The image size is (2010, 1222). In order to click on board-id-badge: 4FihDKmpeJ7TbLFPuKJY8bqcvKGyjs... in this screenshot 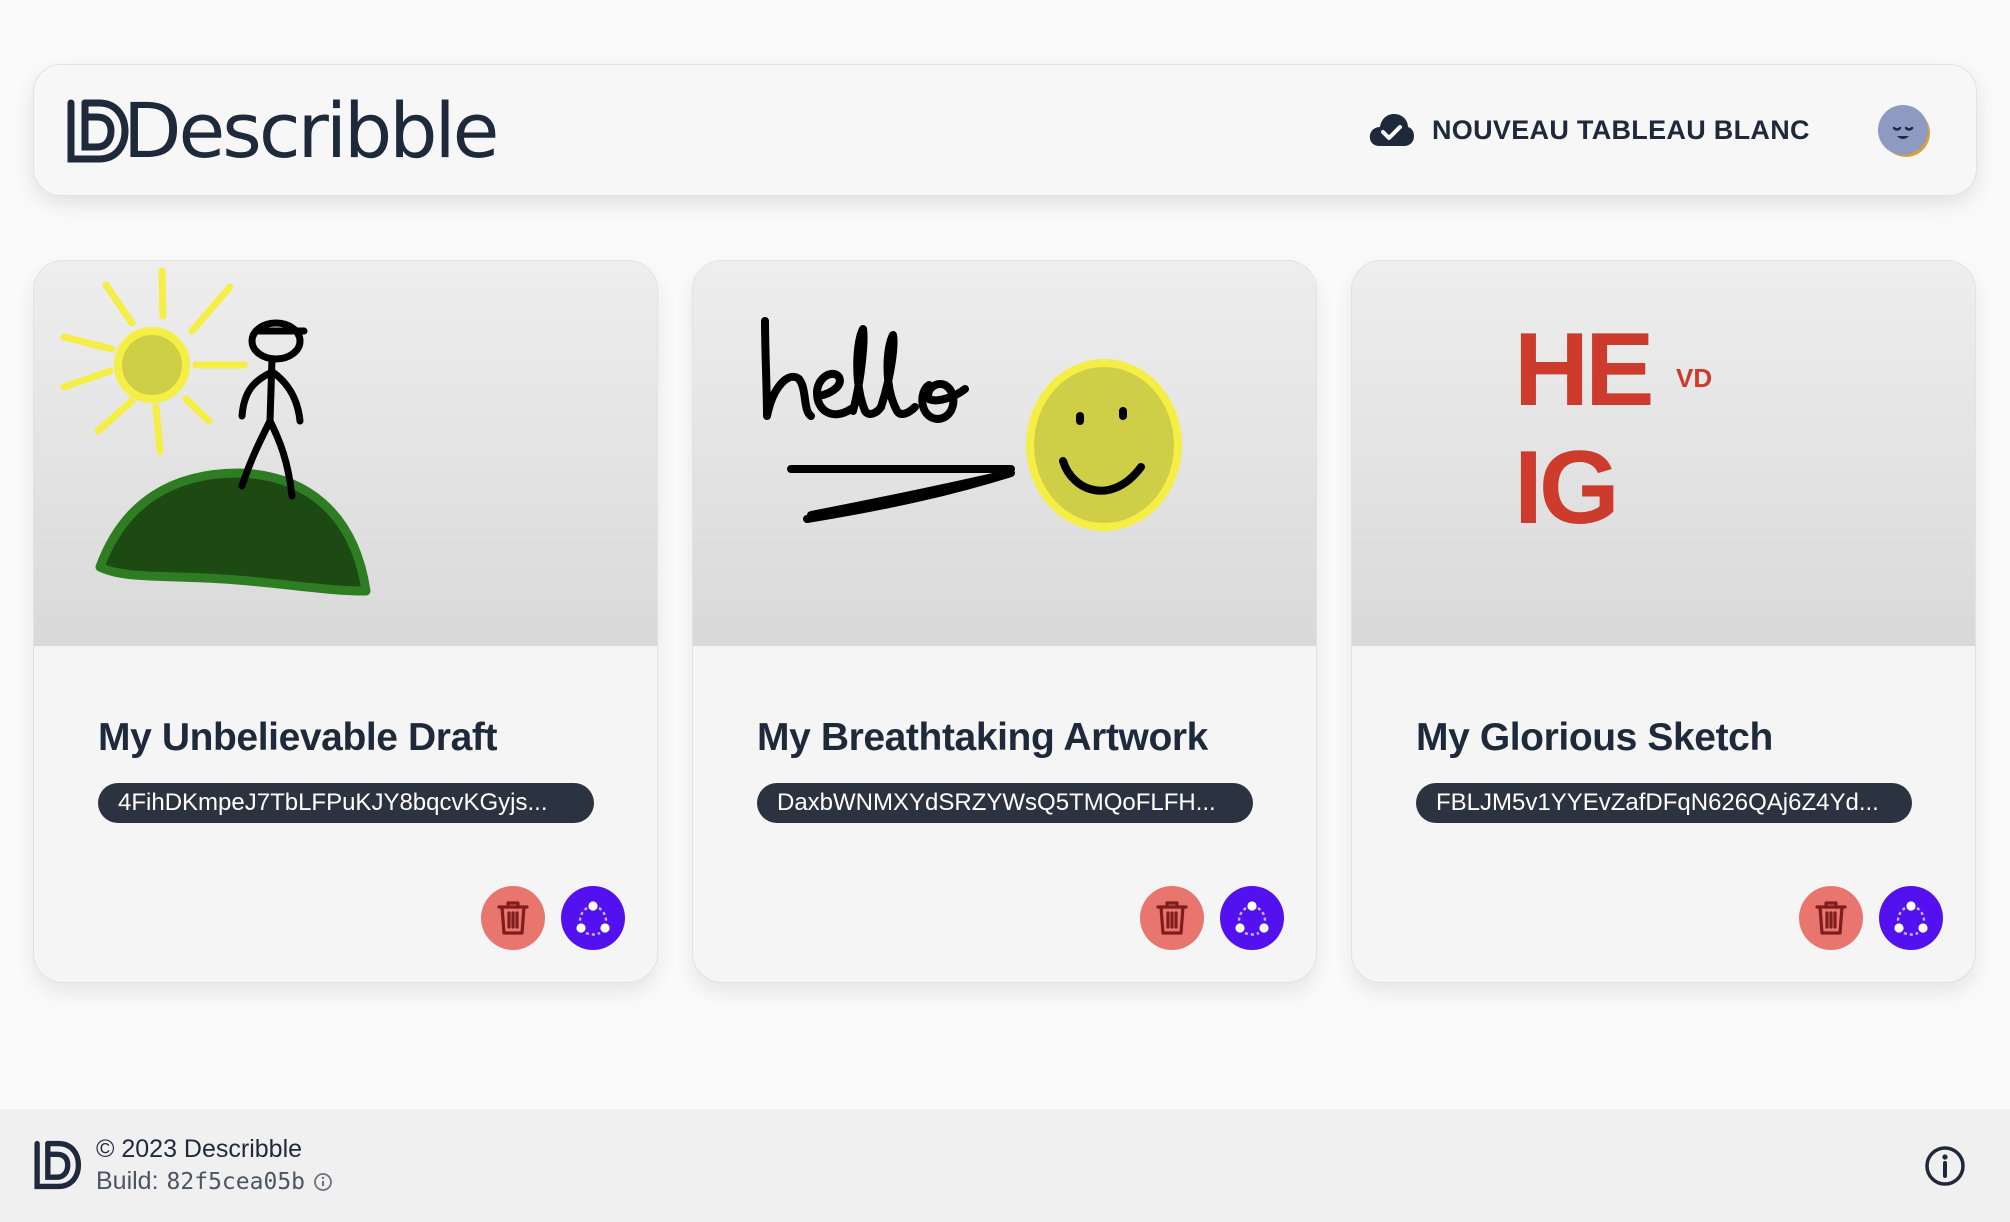, I will do `click(346, 803)`.